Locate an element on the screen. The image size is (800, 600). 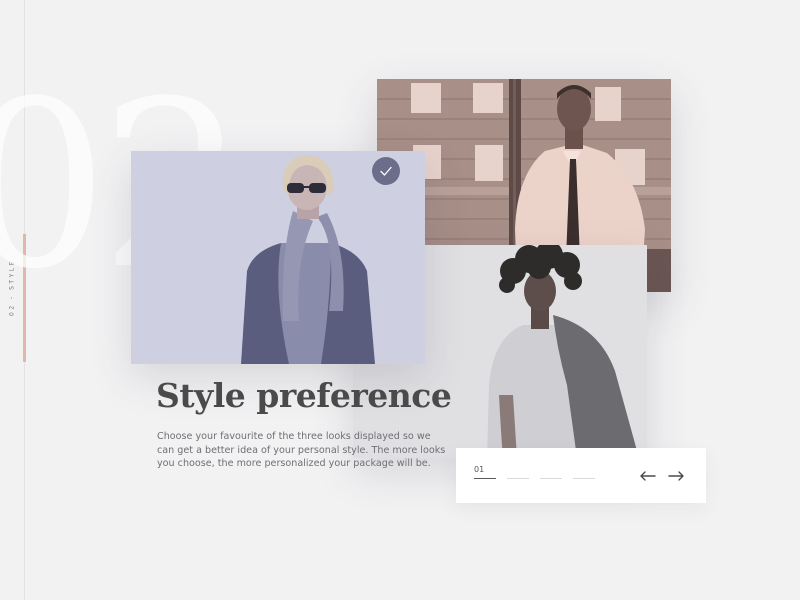
current-page-number: 01 is located at coordinates (479, 469).